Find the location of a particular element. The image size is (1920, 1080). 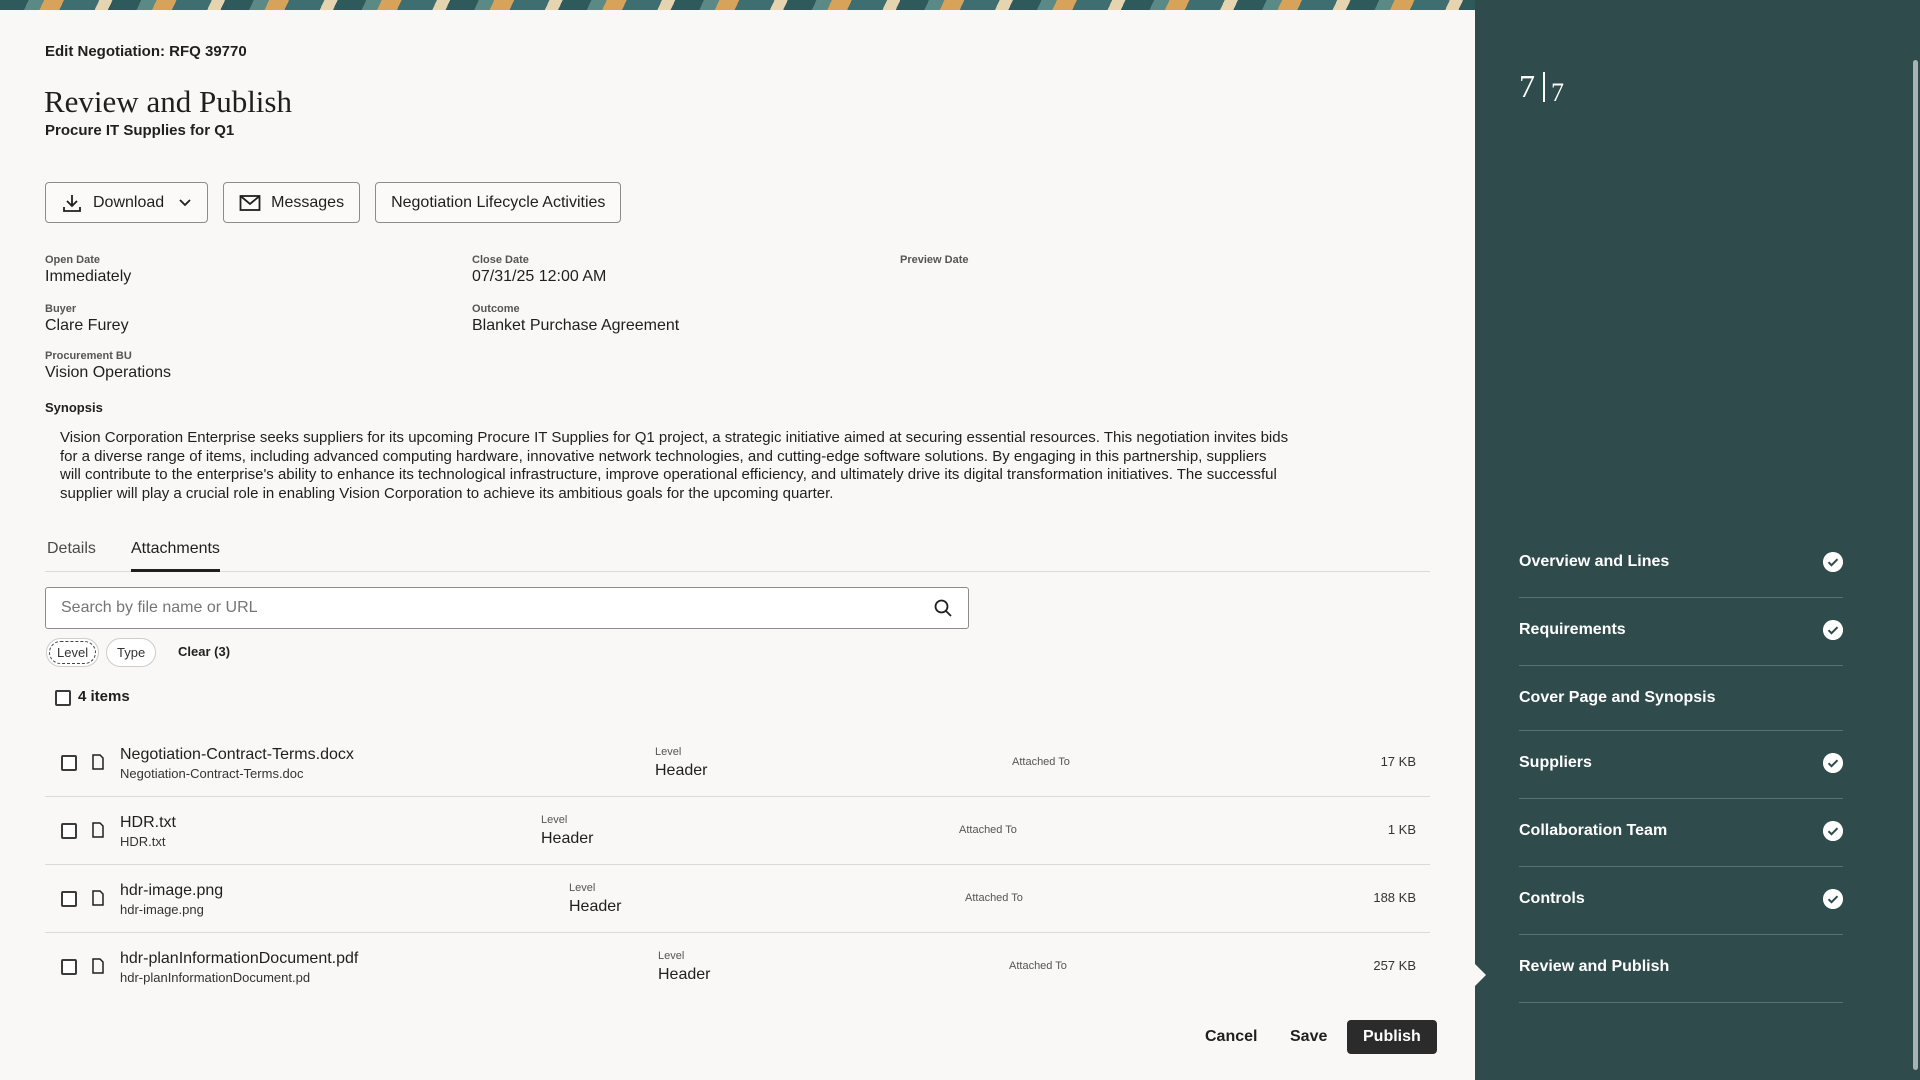

buyer-value: Clare Furey is located at coordinates (87, 325).